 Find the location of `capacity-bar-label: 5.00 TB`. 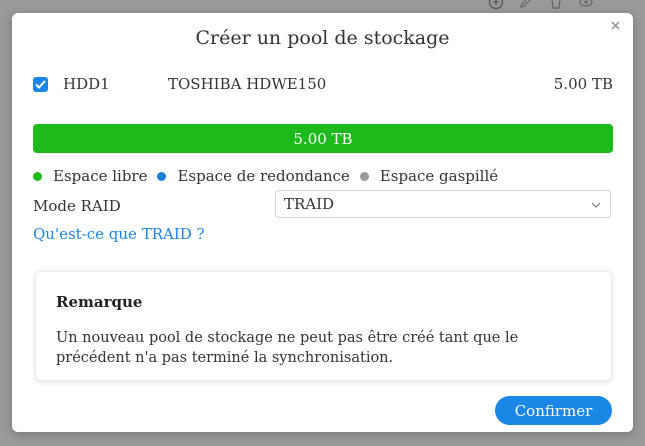

capacity-bar-label: 5.00 TB is located at coordinates (323, 138).